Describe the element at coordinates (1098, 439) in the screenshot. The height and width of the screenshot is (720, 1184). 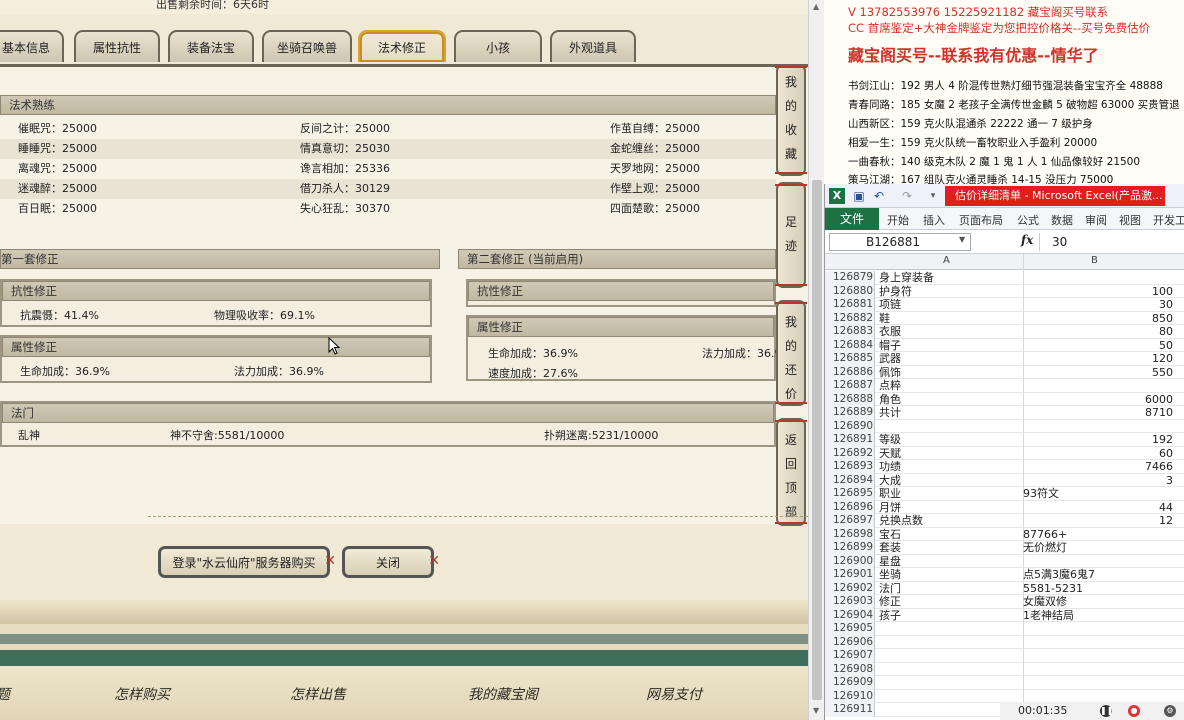
I see `cell-b: 192` at that location.